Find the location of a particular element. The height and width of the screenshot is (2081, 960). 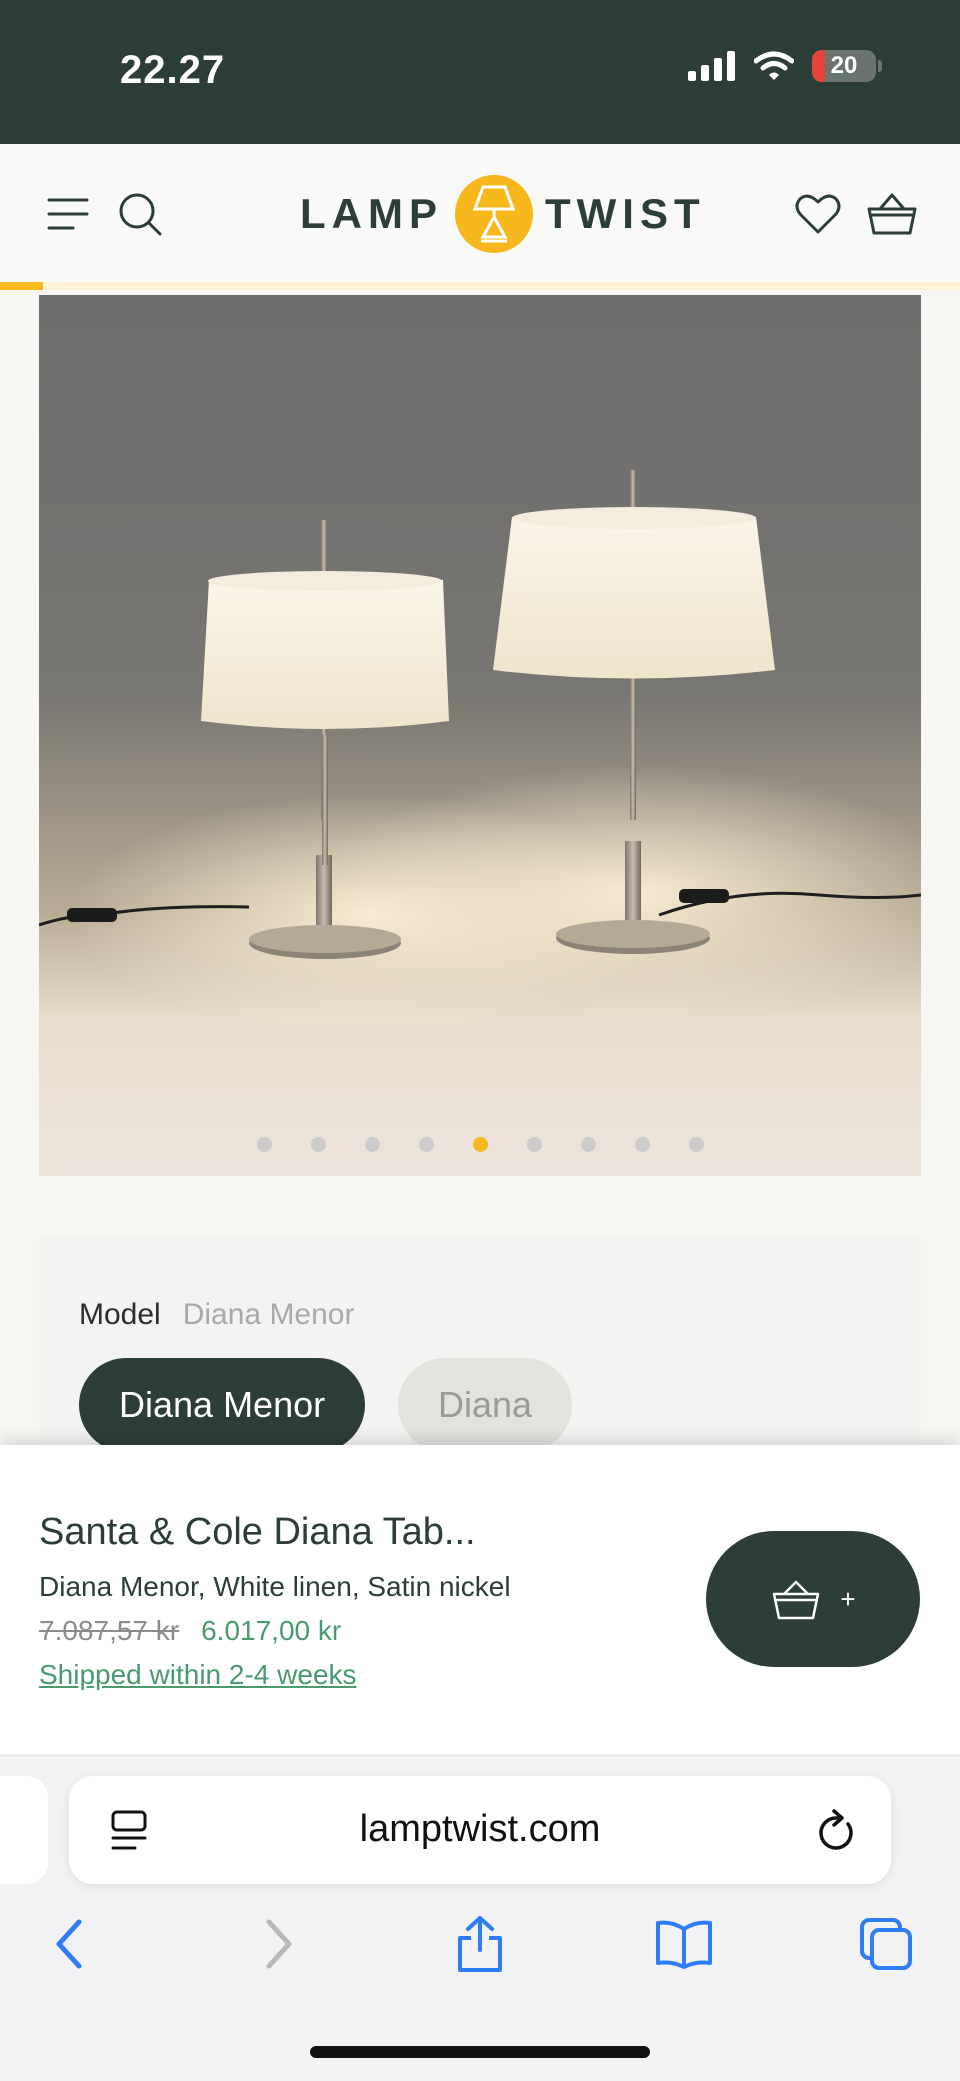

model-row: Model Diana Menor is located at coordinates (216, 1315).